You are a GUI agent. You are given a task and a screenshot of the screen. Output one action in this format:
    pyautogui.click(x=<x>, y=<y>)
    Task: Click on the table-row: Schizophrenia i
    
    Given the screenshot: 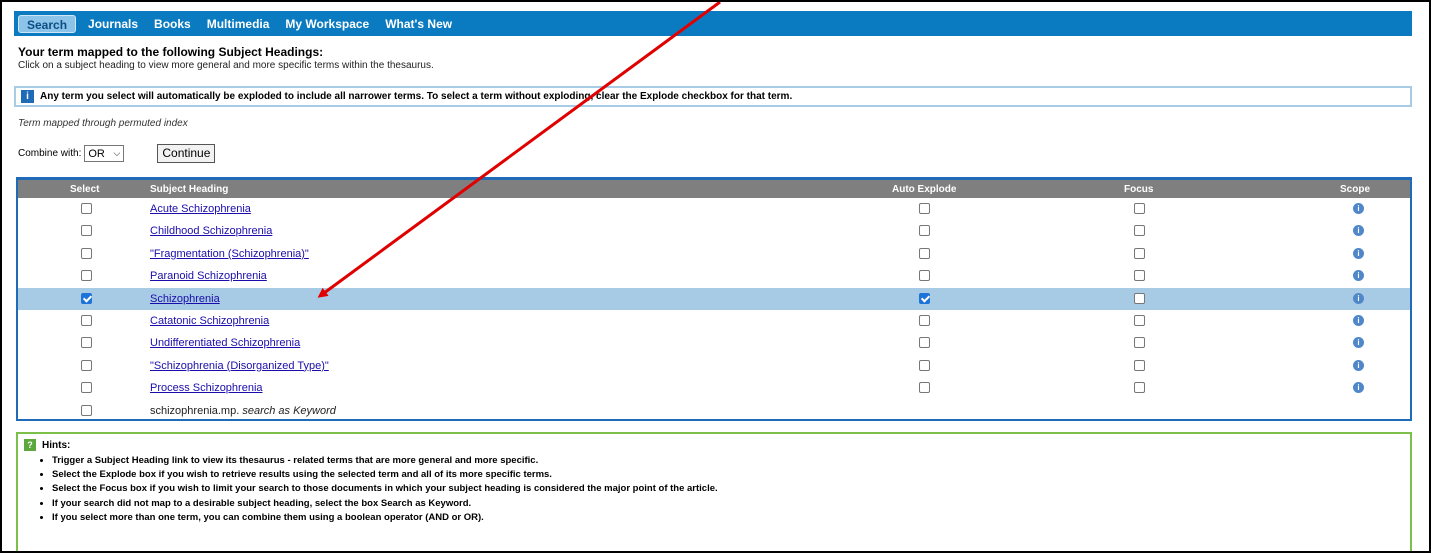 What is the action you would take?
    pyautogui.click(x=714, y=298)
    